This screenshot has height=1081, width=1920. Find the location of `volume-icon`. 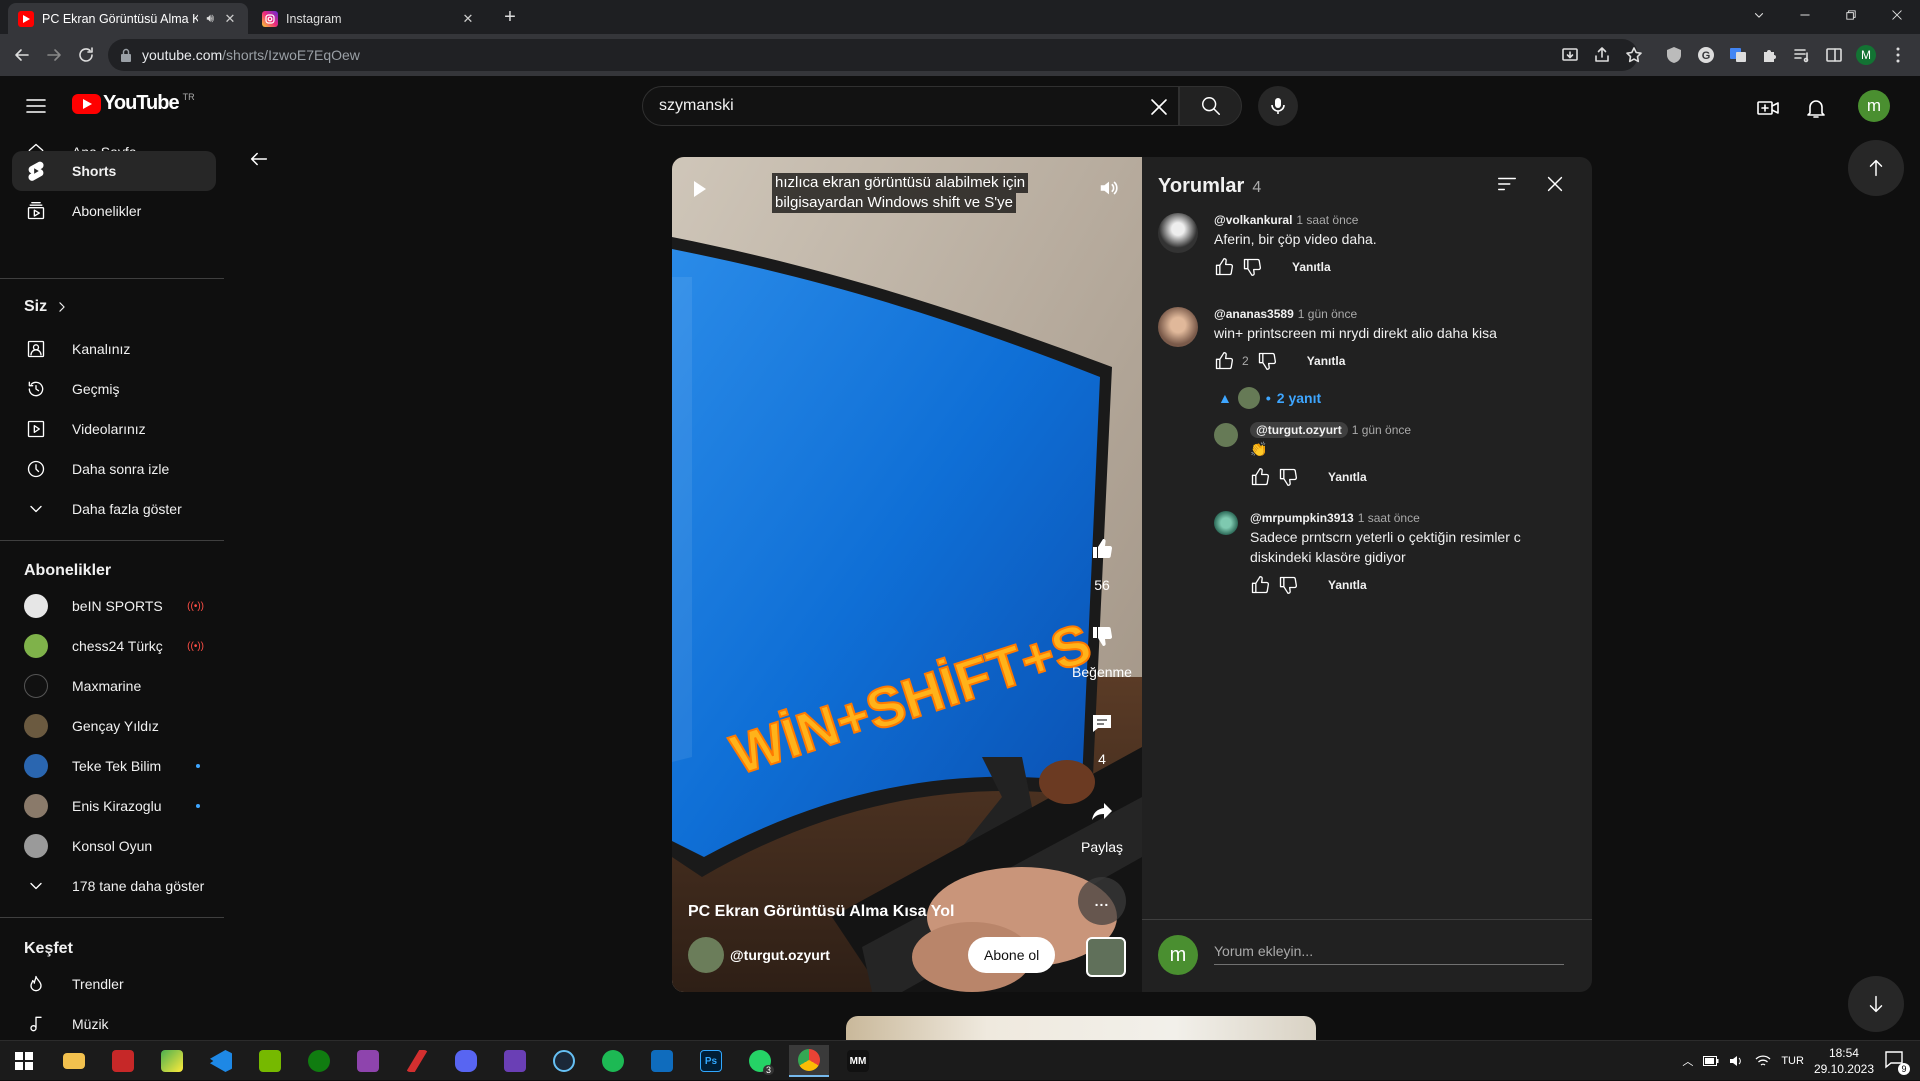

volume-icon is located at coordinates (1110, 189).